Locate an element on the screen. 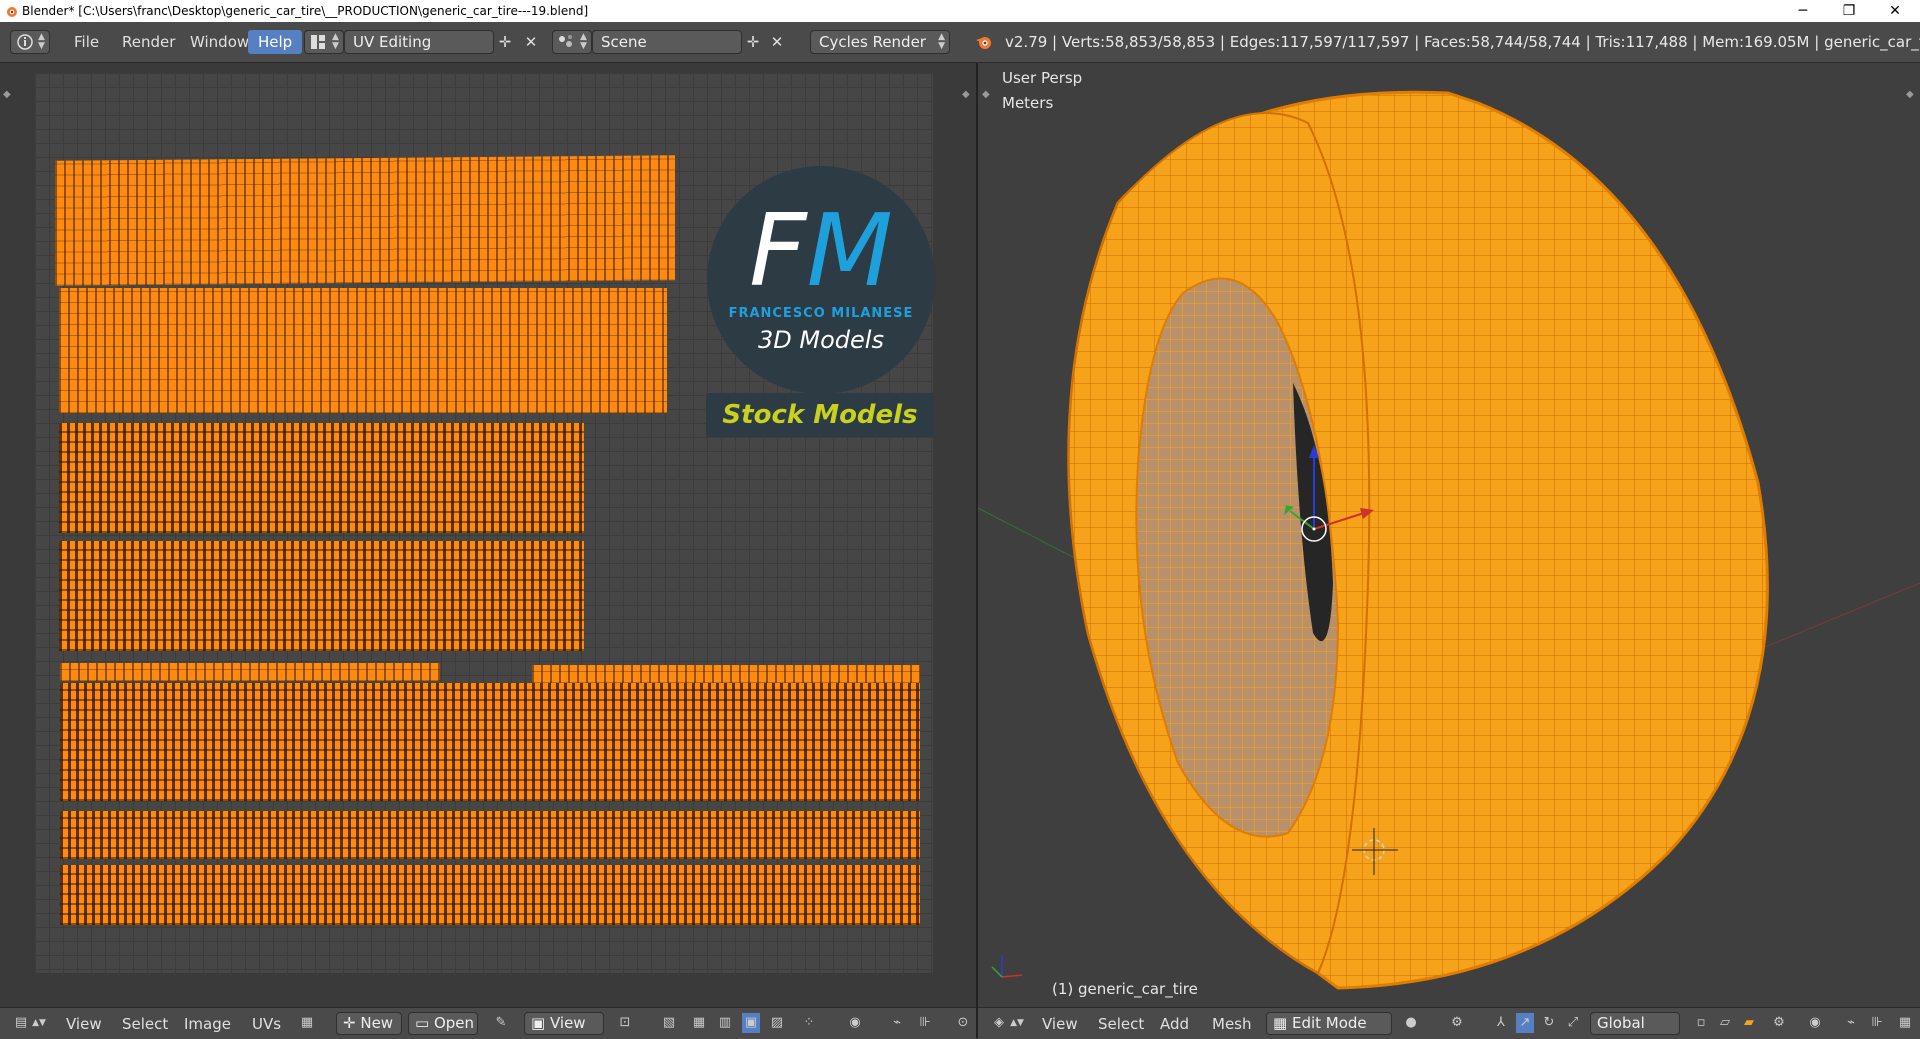 The height and width of the screenshot is (1039, 1920). uv-menu-image: Image is located at coordinates (207, 1024).